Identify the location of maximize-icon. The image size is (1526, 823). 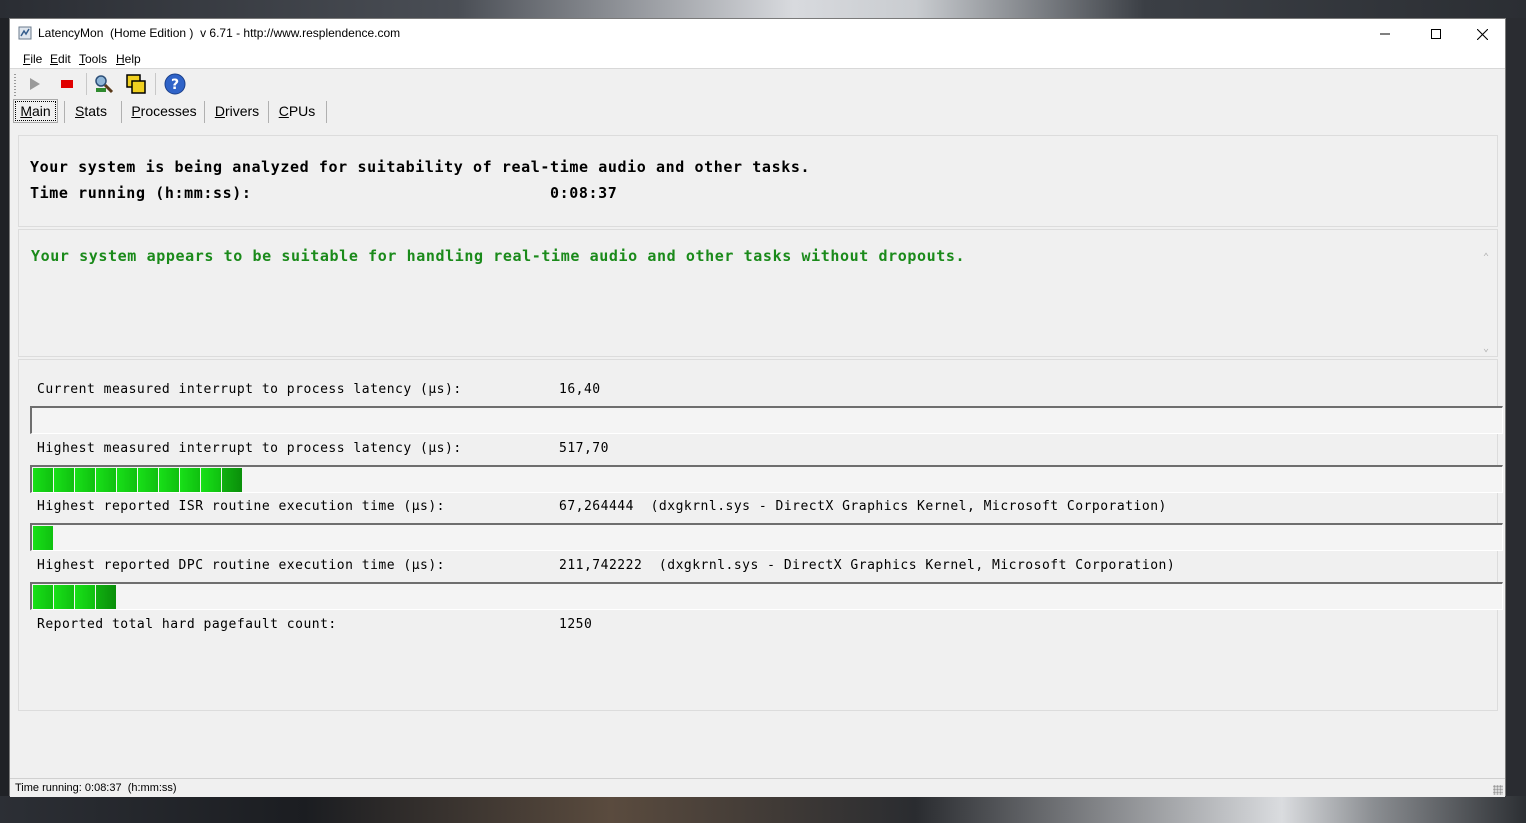
(1436, 34).